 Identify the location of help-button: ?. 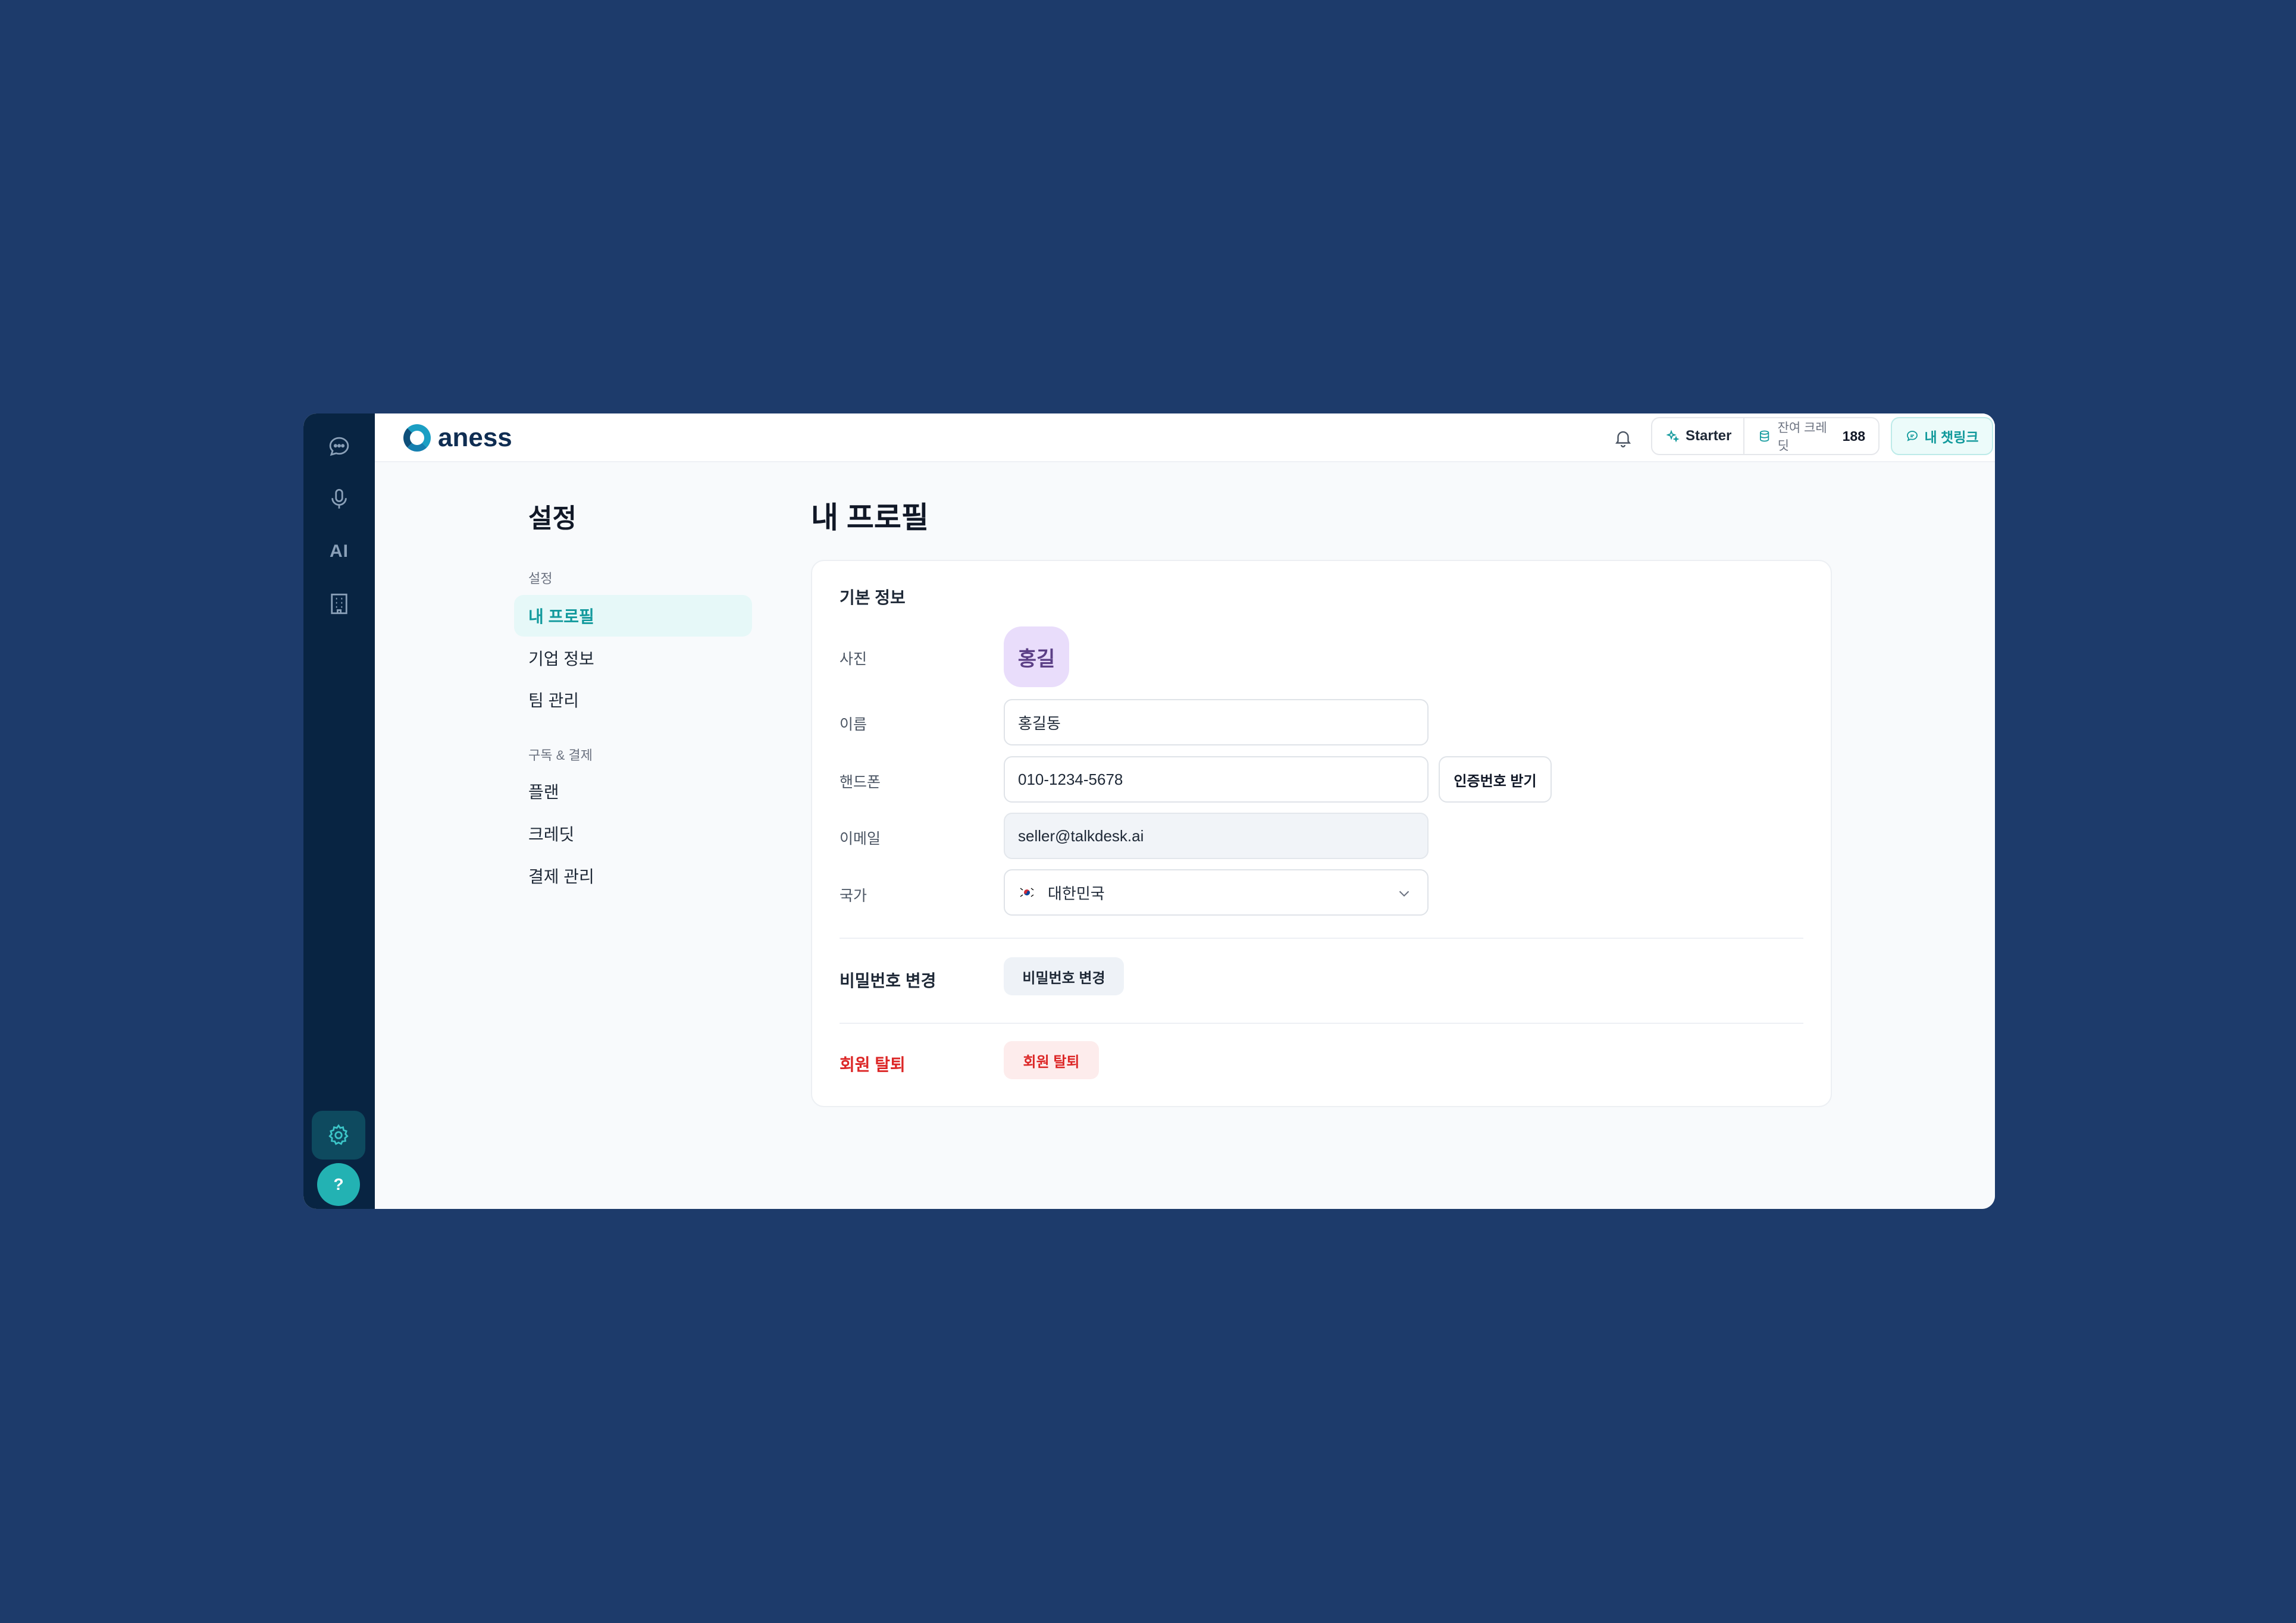
(338, 1184).